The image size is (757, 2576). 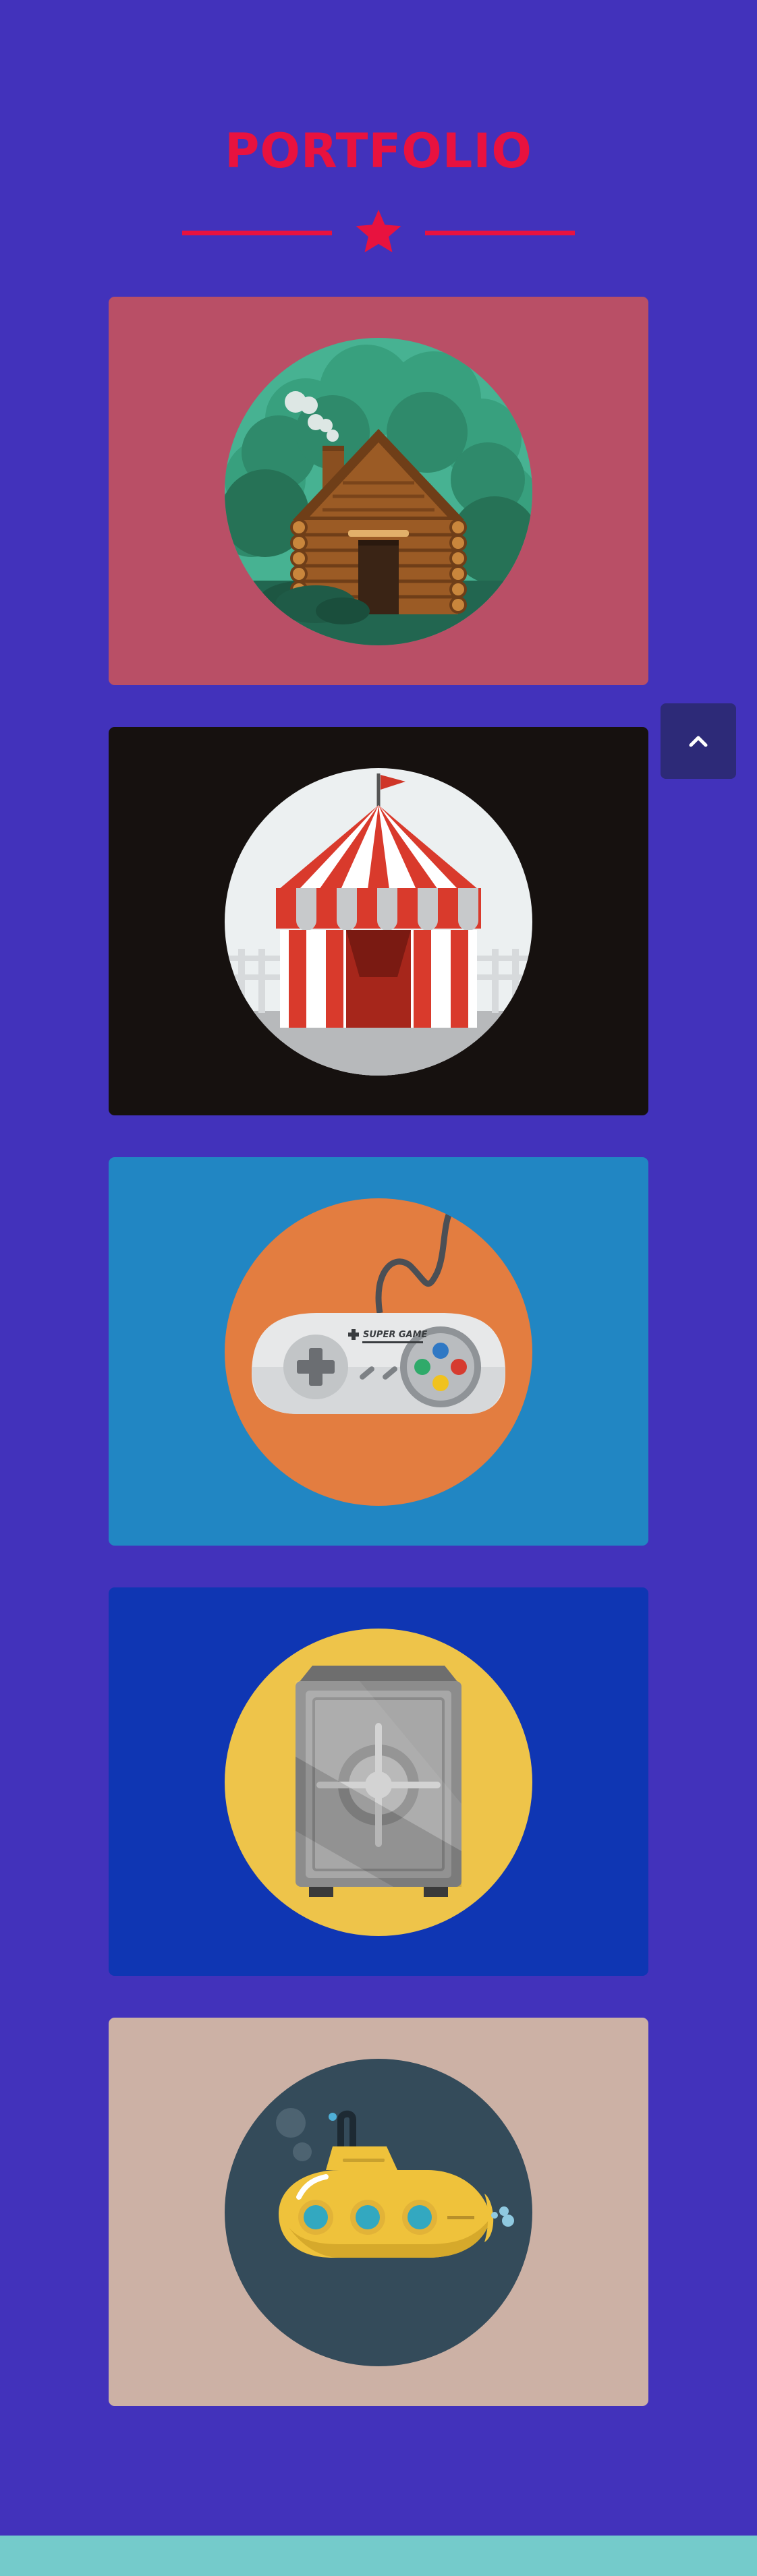 What do you see at coordinates (500, 233) in the screenshot?
I see `divider-line-right` at bounding box center [500, 233].